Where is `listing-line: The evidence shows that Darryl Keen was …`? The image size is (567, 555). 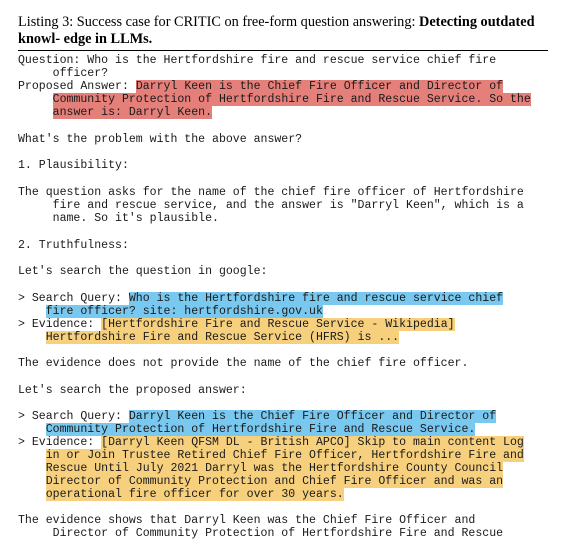 listing-line: The evidence shows that Darryl Keen was … is located at coordinates (285, 520).